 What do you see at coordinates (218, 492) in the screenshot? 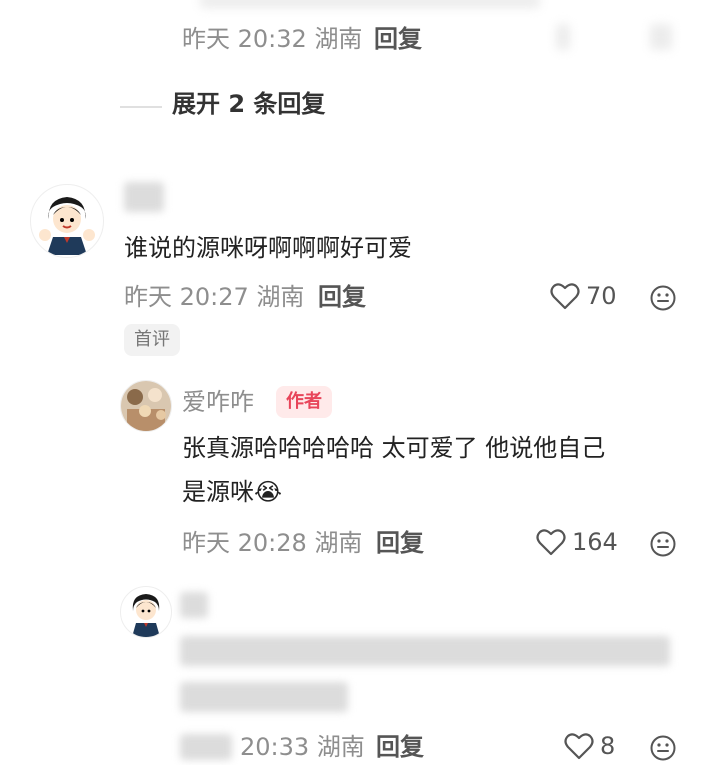
I see `reply-text-segment: 是源咪` at bounding box center [218, 492].